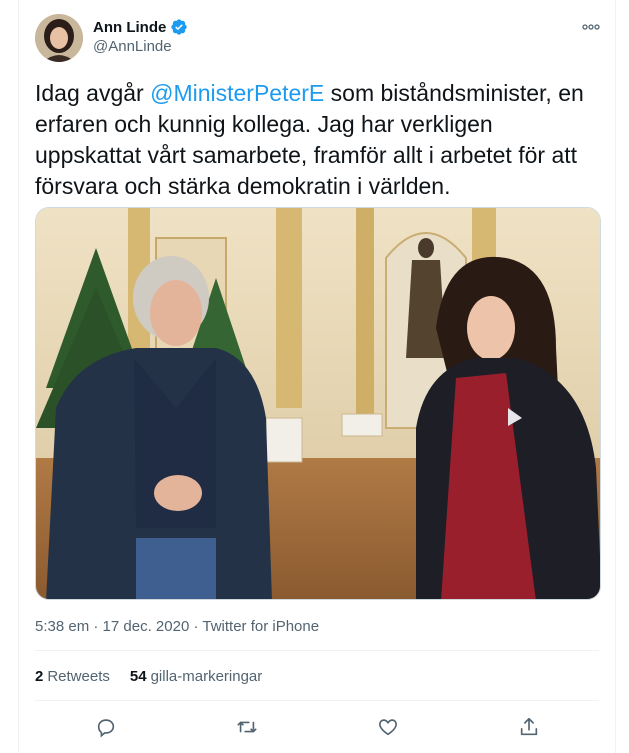 This screenshot has height=753, width=629. I want to click on retweets-label: Retweets, so click(78, 676).